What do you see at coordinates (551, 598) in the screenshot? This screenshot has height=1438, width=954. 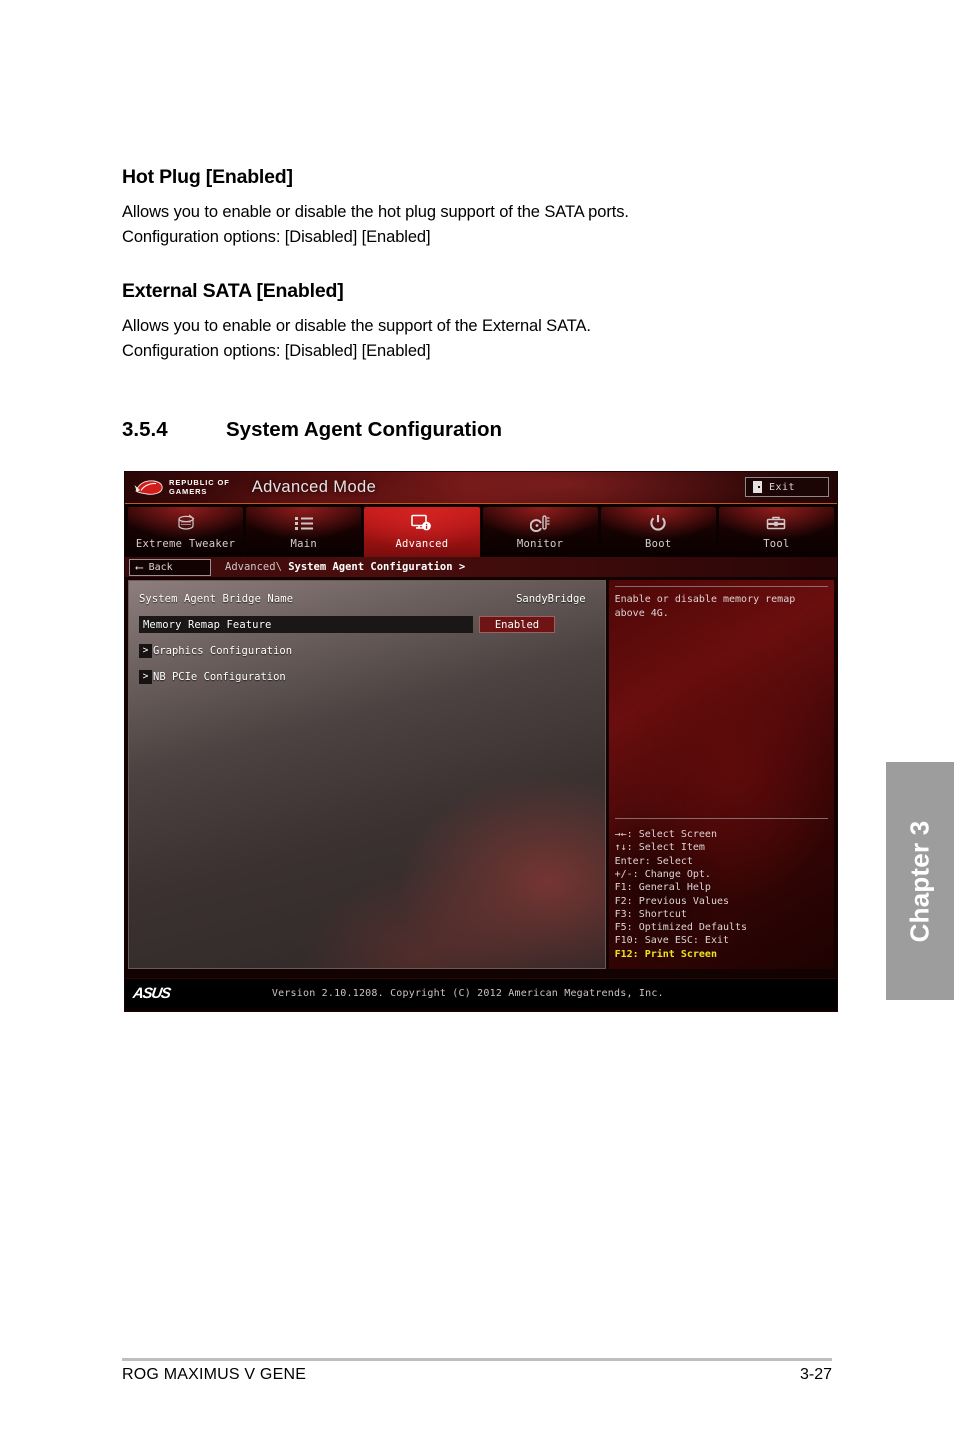 I see `row-value-bridge-name: SandyBridge` at bounding box center [551, 598].